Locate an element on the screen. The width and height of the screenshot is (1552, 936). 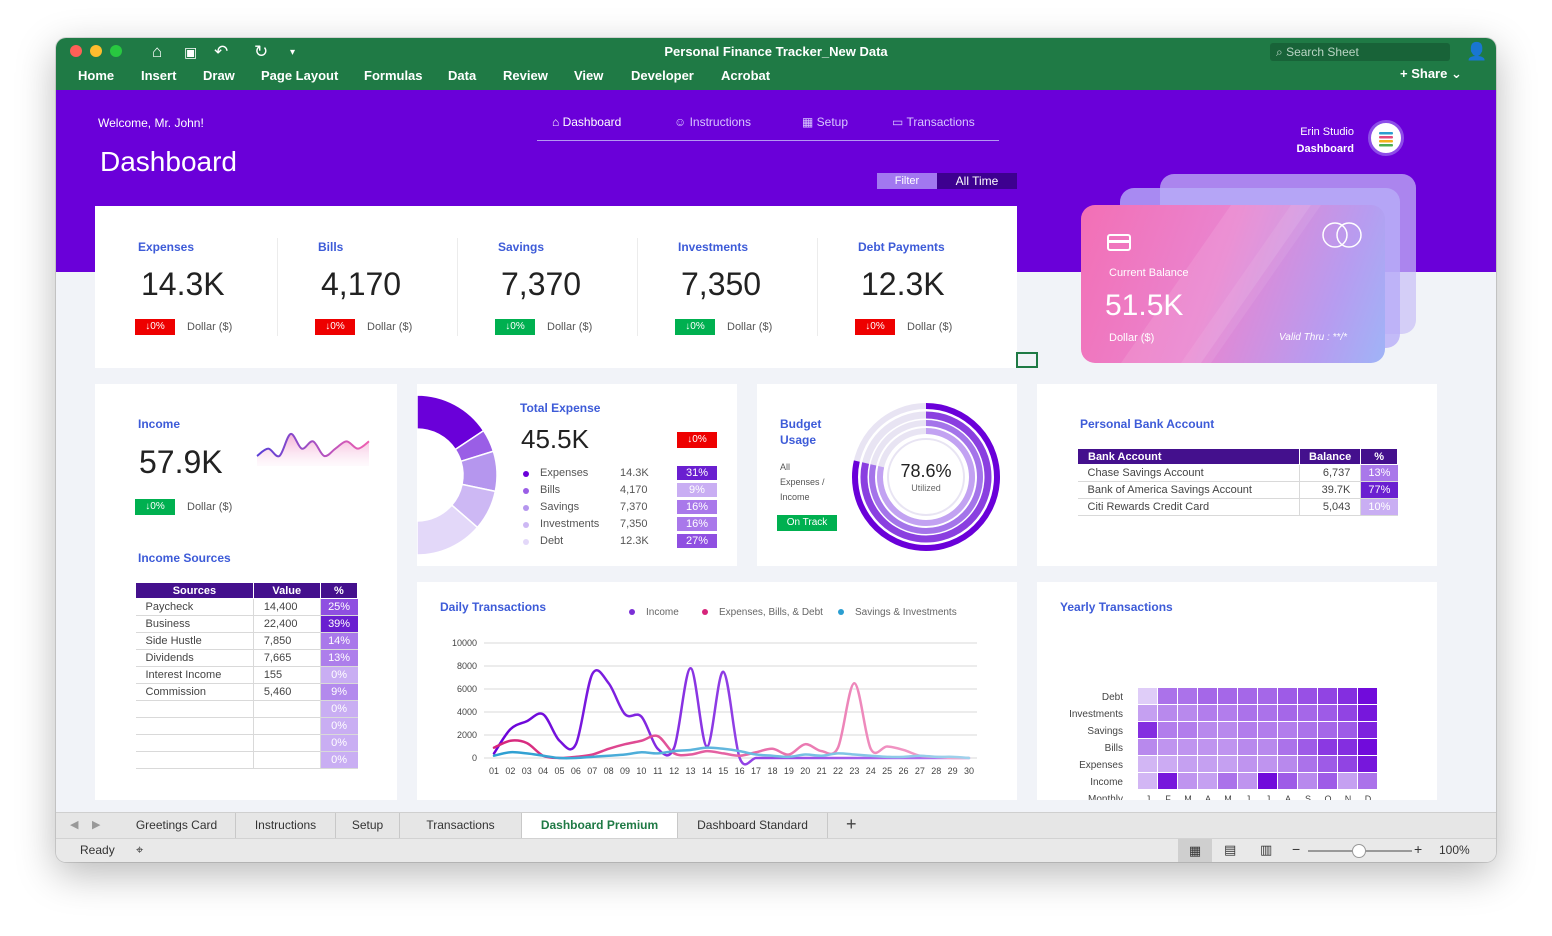
kpi-expenses-change-badge: ↓0% is located at coordinates (155, 327).